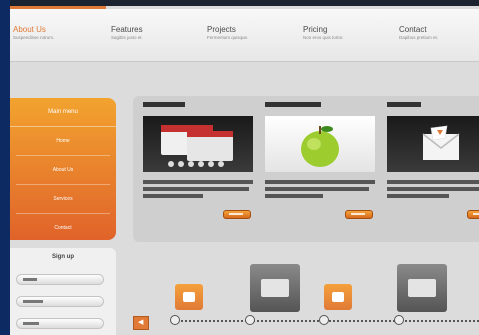  What do you see at coordinates (63, 291) in the screenshot?
I see `signup-box: Sign up` at bounding box center [63, 291].